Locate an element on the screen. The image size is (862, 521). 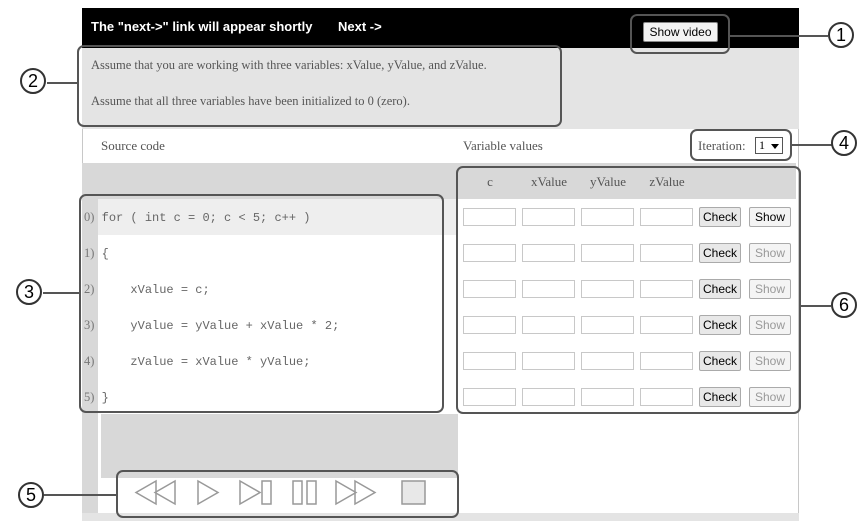
callout-marker-3: 3 is located at coordinates (29, 292).